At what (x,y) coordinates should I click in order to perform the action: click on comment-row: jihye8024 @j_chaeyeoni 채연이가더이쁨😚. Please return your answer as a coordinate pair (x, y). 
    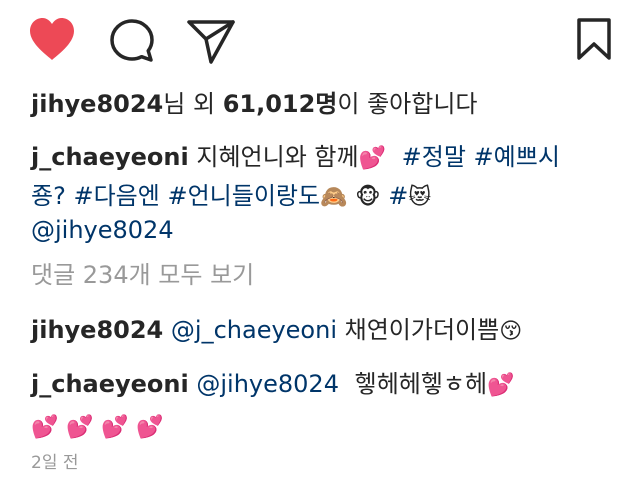
    Looking at the image, I should click on (276, 331).